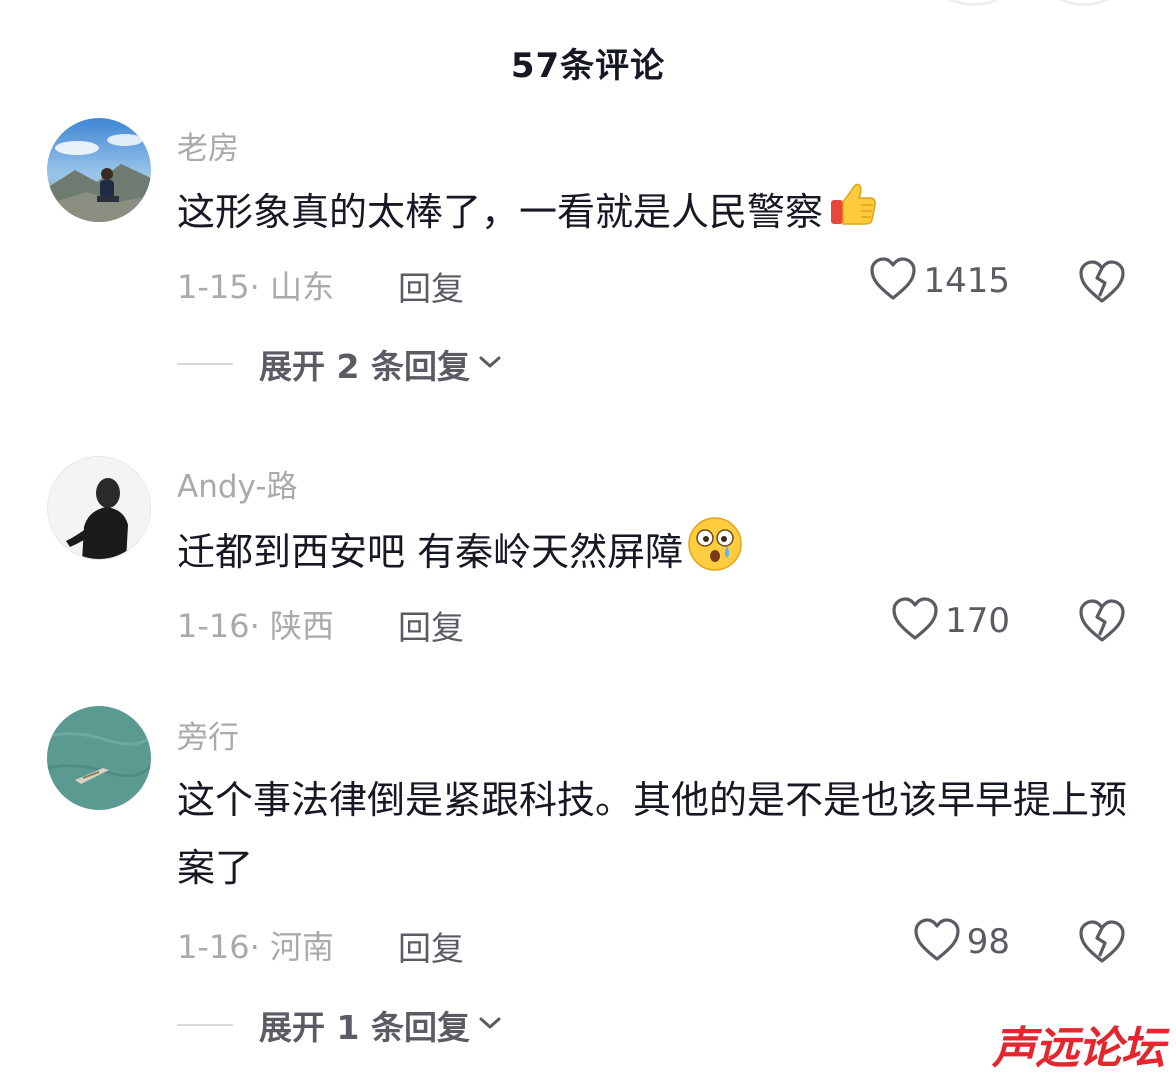  Describe the element at coordinates (291, 287) in the screenshot. I see `comment-location: · 山东` at that location.